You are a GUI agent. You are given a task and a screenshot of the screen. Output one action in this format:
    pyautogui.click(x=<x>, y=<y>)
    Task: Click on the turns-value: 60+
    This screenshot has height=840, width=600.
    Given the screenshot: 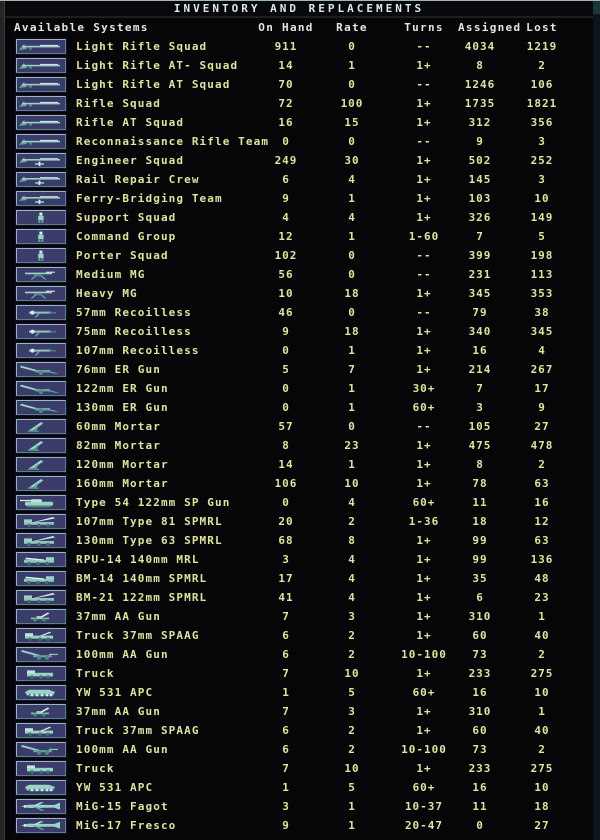 What is the action you would take?
    pyautogui.click(x=424, y=502)
    